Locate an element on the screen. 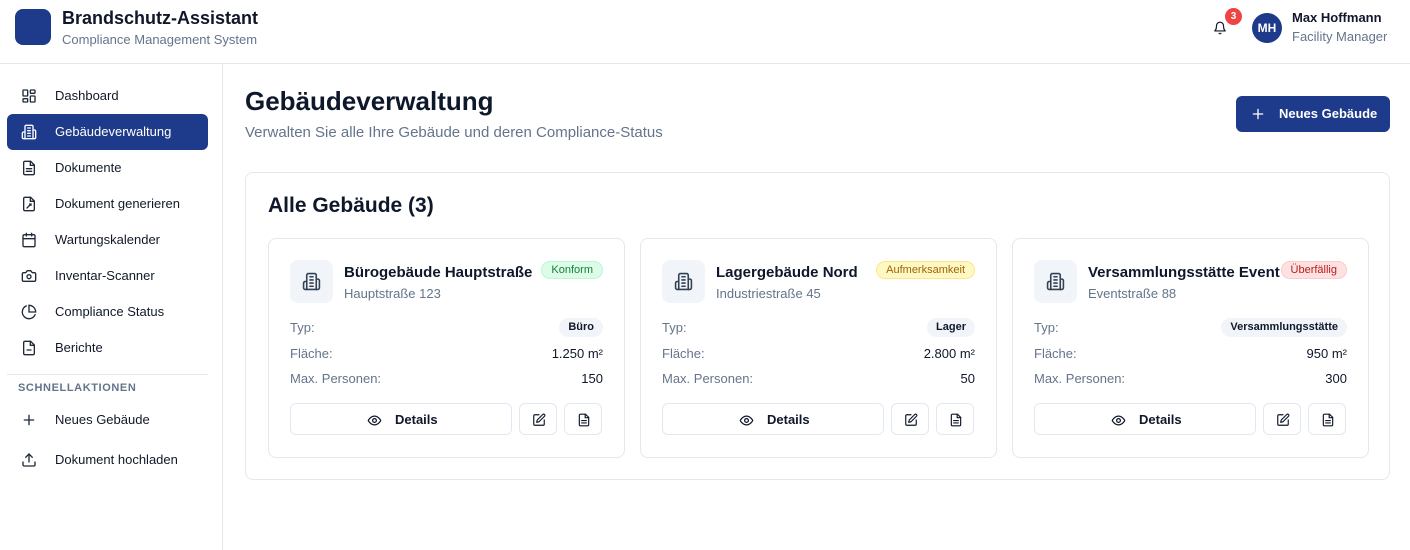 Image resolution: width=1410 pixels, height=550 pixels. sidebar-item-label: Dashboard is located at coordinates (87, 95).